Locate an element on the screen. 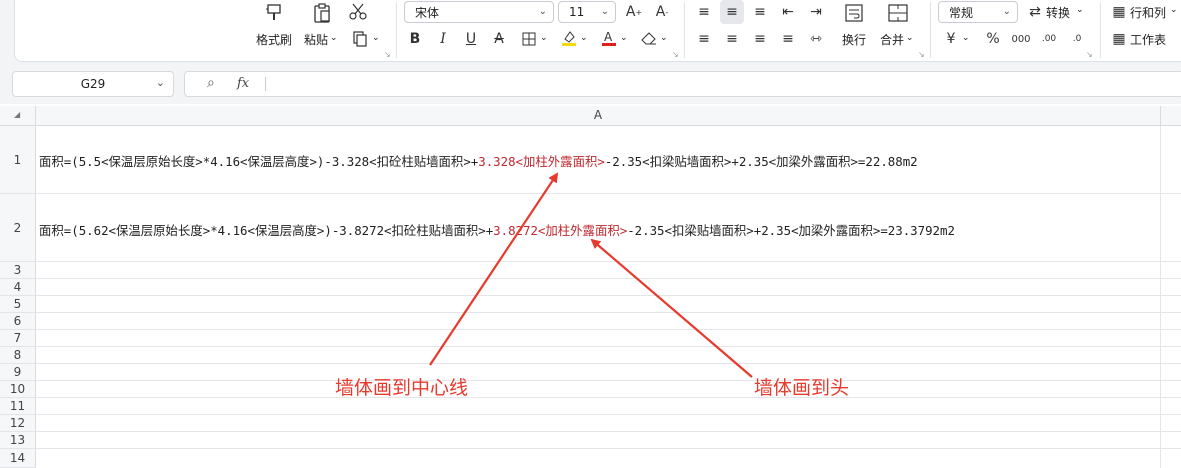 Image resolution: width=1181 pixels, height=468 pixels. align-middle-icon: ≡ is located at coordinates (732, 12).